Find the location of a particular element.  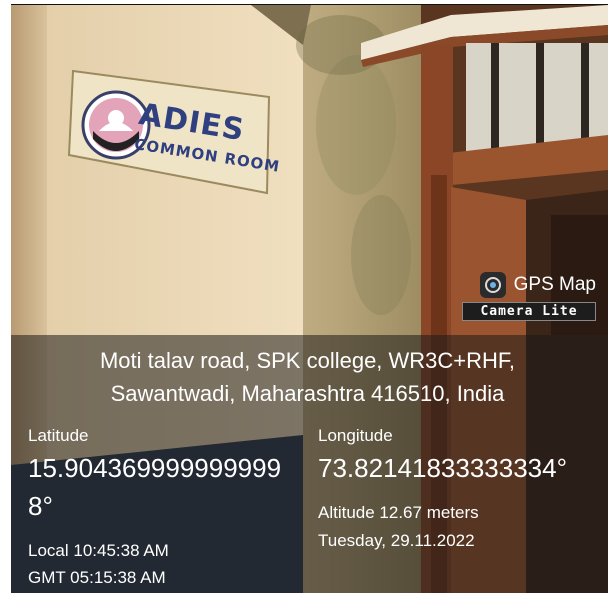

camera-lens-icon is located at coordinates (492, 285).